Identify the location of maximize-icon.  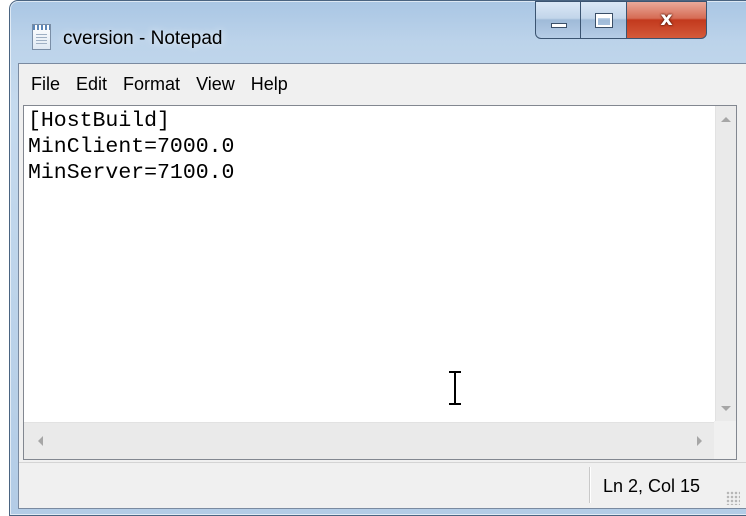
(604, 20).